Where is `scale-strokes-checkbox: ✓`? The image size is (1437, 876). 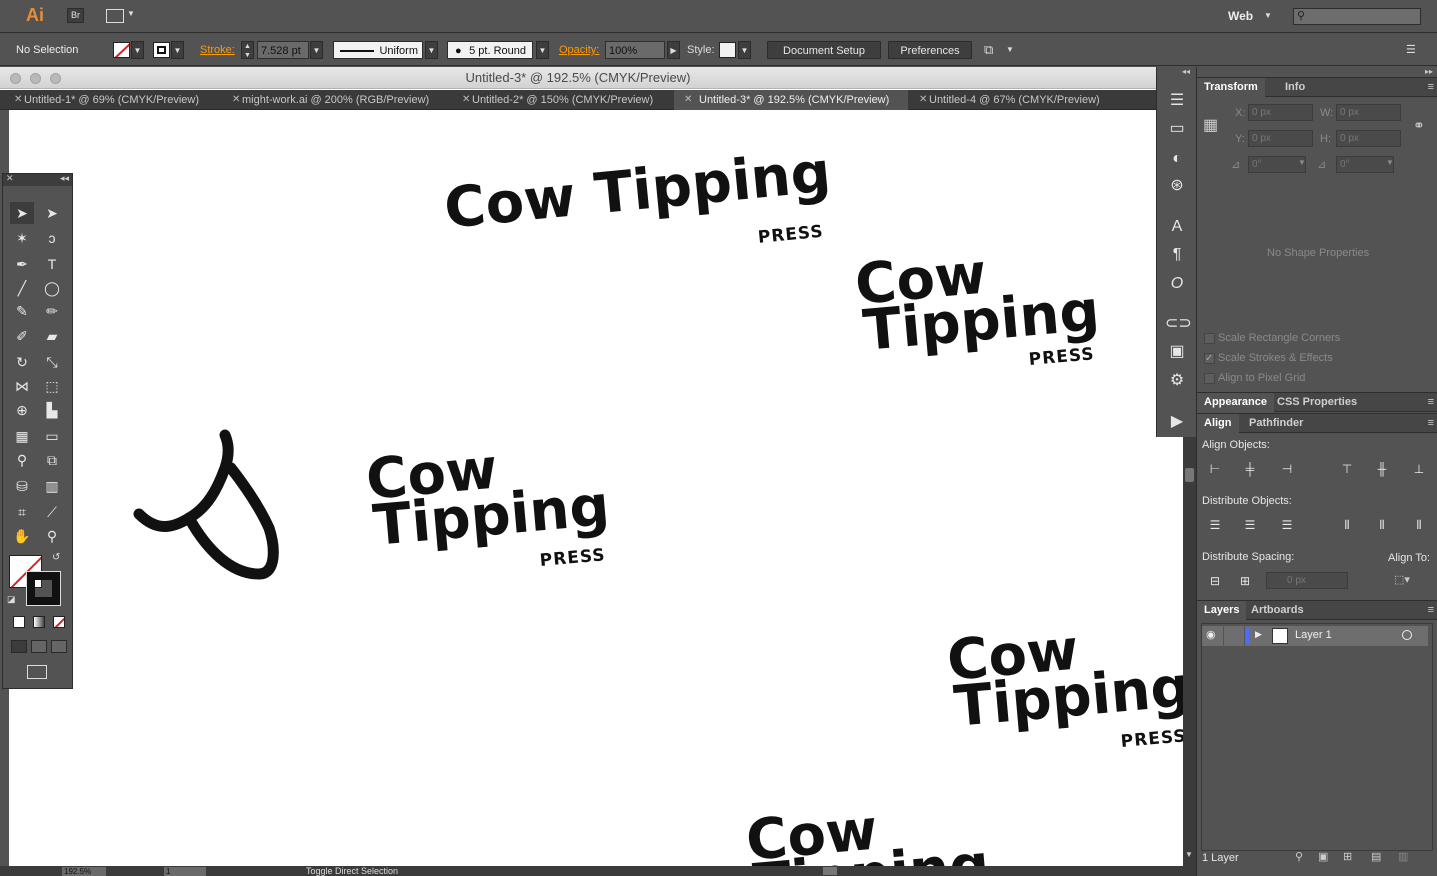
scale-strokes-checkbox: ✓ is located at coordinates (1209, 358).